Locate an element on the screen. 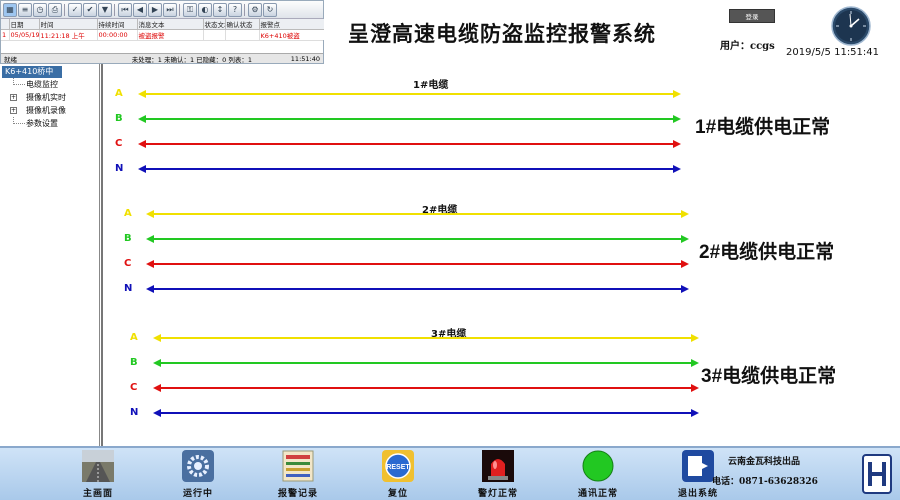  alarm-time: 11:21:18 上午 is located at coordinates (68, 34).